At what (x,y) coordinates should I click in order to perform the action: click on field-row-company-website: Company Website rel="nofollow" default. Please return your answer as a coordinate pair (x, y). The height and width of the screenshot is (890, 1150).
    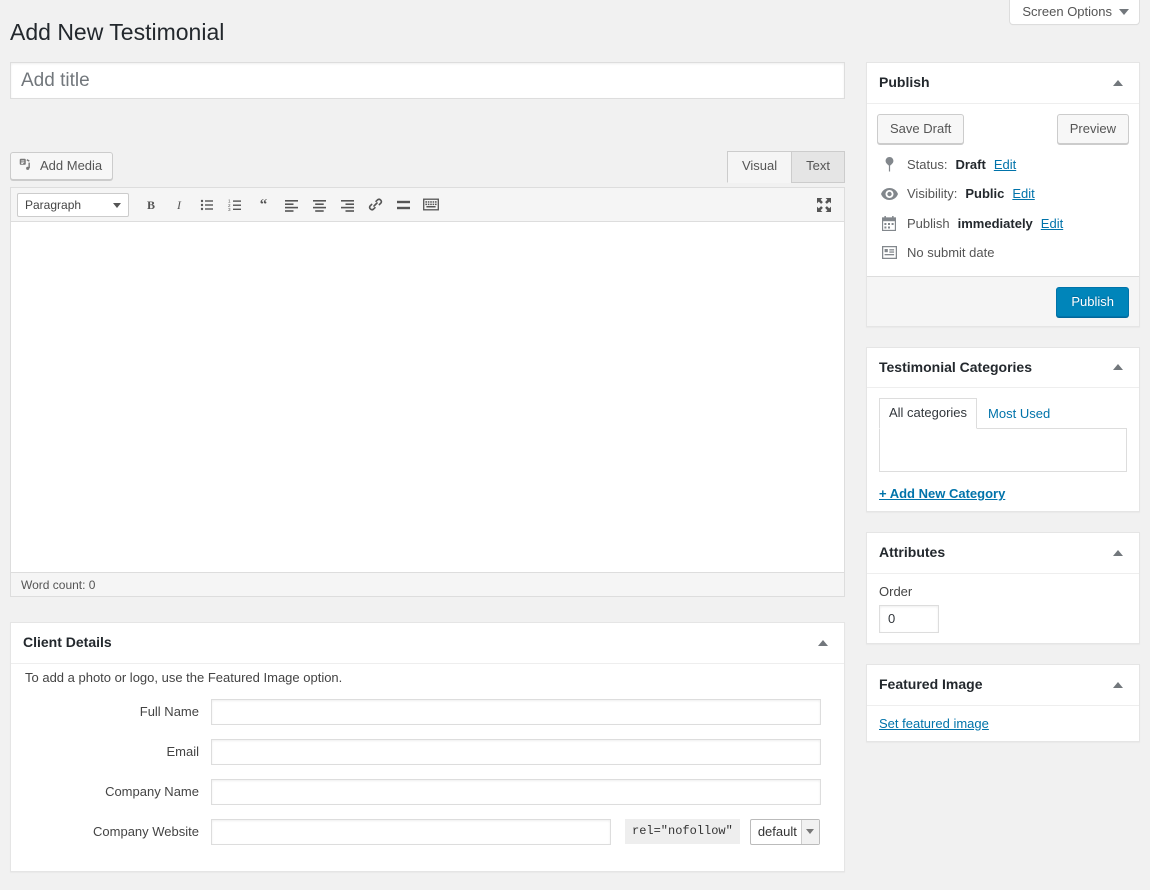
    Looking at the image, I should click on (427, 831).